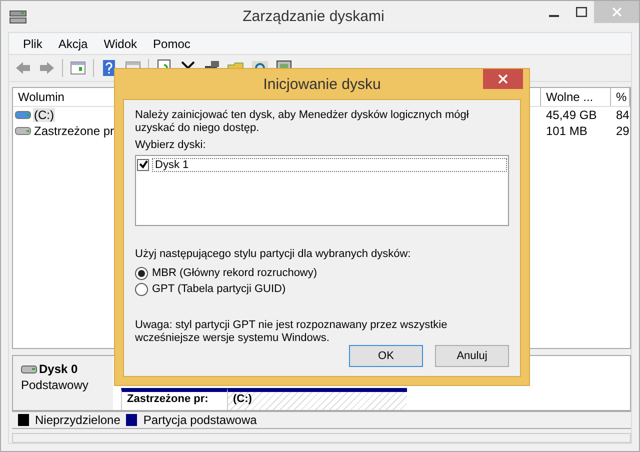 The height and width of the screenshot is (452, 640). I want to click on radio-label: GPT (Tabela partycji GUID), so click(219, 289).